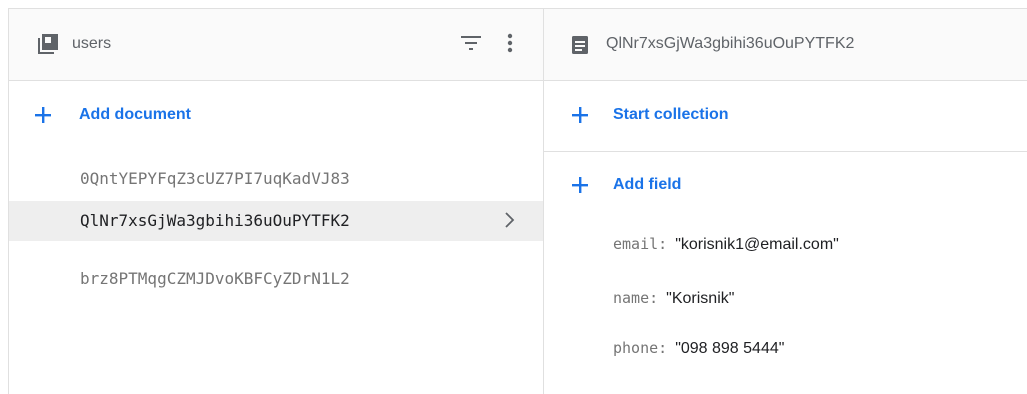 The width and height of the screenshot is (1027, 394). I want to click on document-list-item-selected: QlNr7xsGjWa3gbihi36uOuPYTFK2, so click(276, 221).